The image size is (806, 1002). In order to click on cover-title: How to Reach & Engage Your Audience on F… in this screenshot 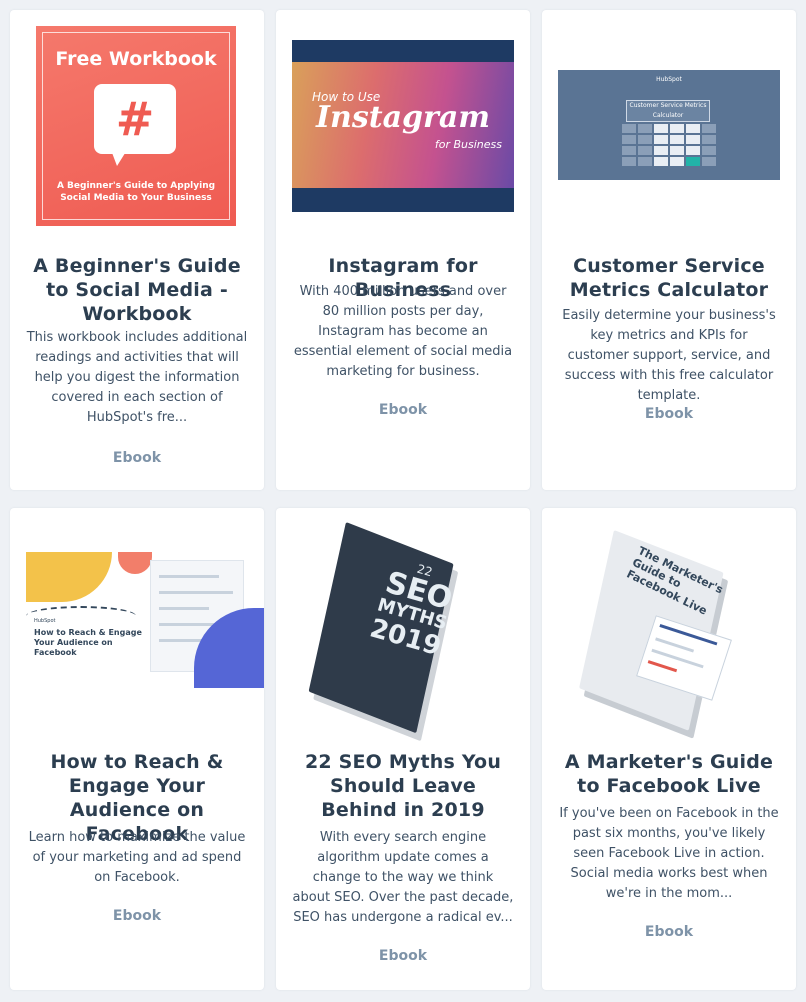, I will do `click(88, 642)`.